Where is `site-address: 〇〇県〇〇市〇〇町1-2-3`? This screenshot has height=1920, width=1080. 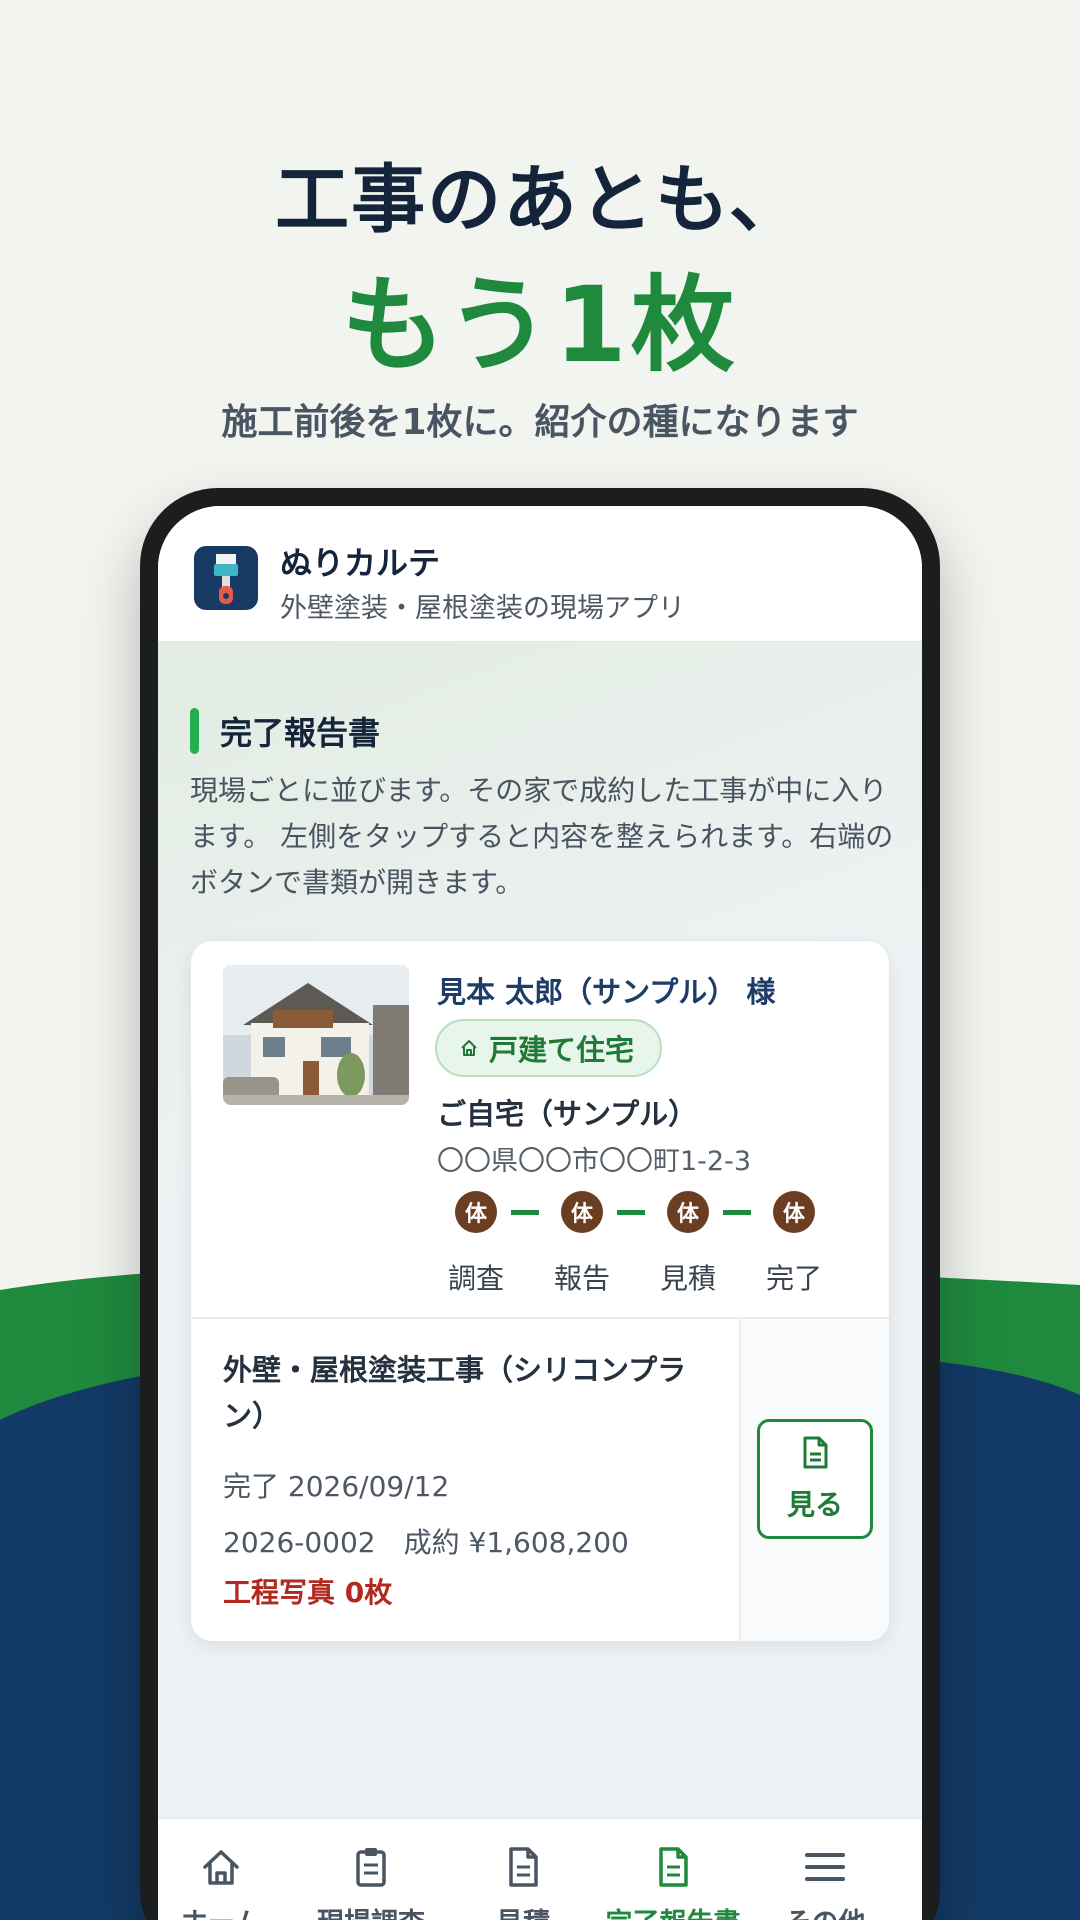
site-address: 〇〇県〇〇市〇〇町1-2-3 is located at coordinates (594, 1161).